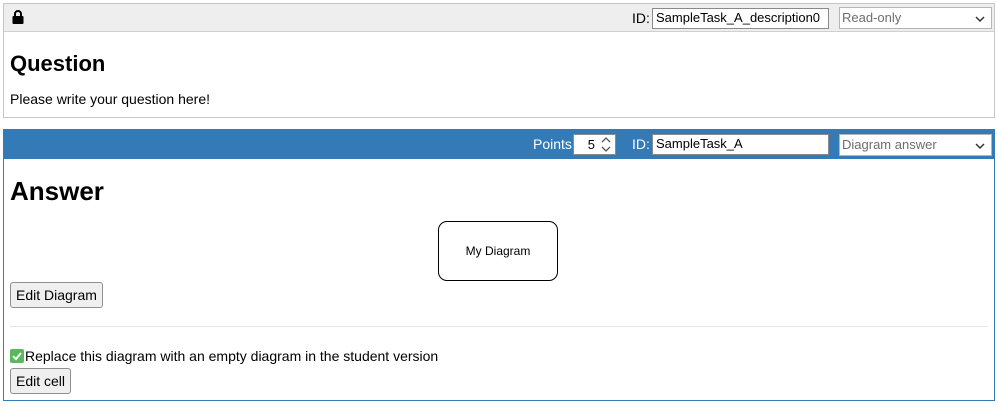  What do you see at coordinates (58, 63) in the screenshot?
I see `question-title: Question` at bounding box center [58, 63].